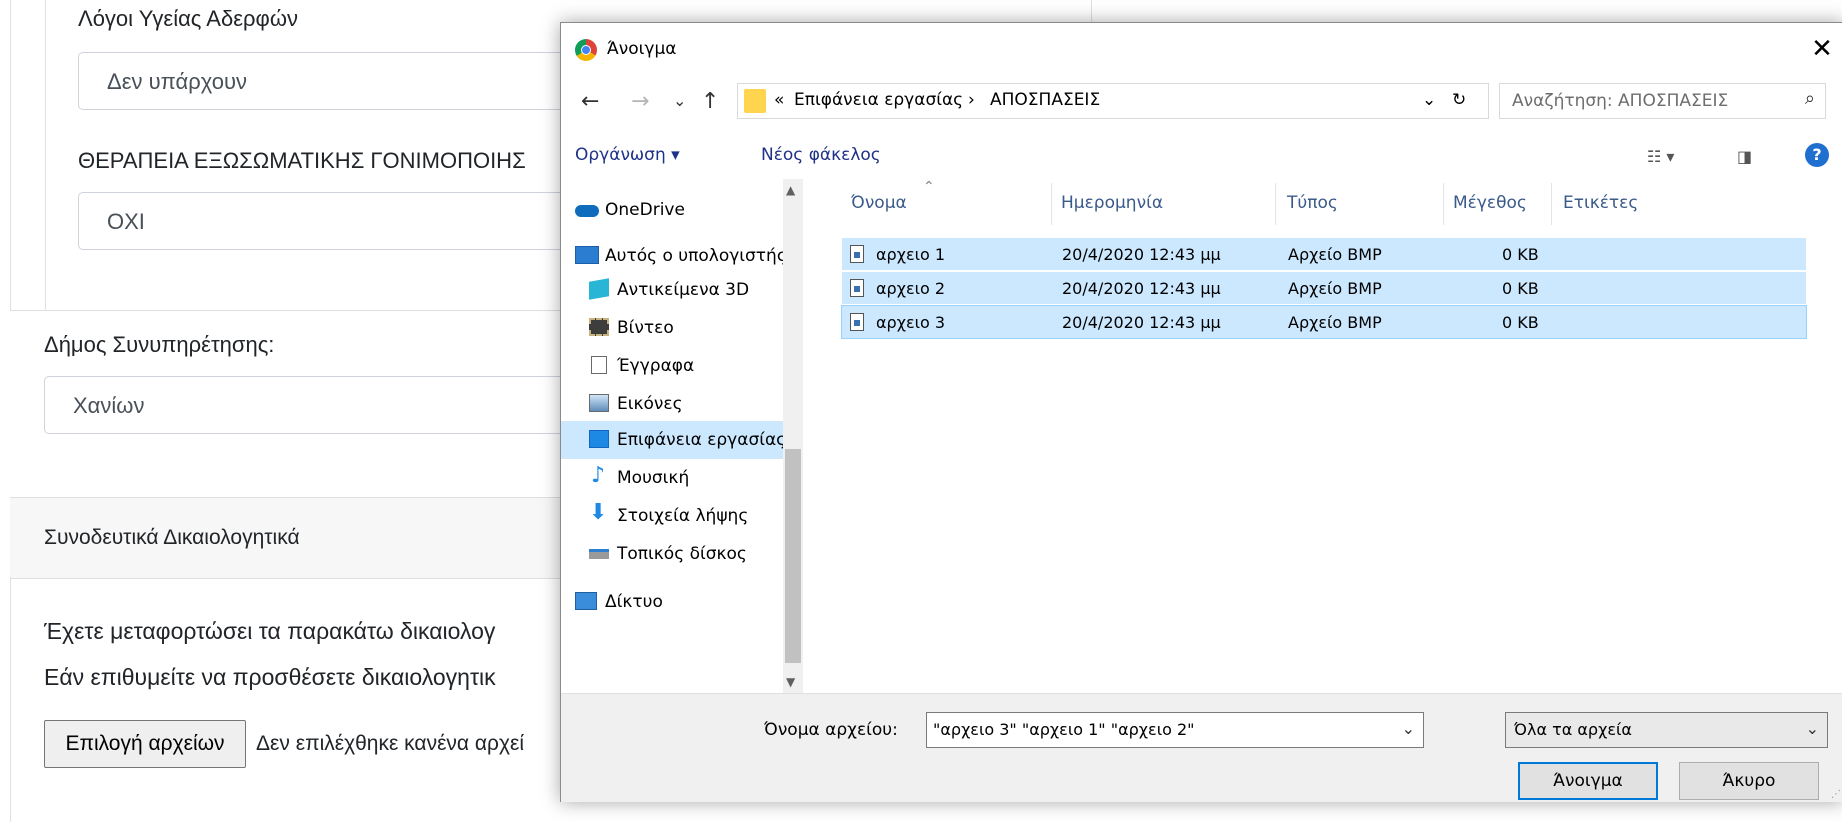 This screenshot has height=822, width=1842. Describe the element at coordinates (587, 211) in the screenshot. I see `cloud-icon` at that location.